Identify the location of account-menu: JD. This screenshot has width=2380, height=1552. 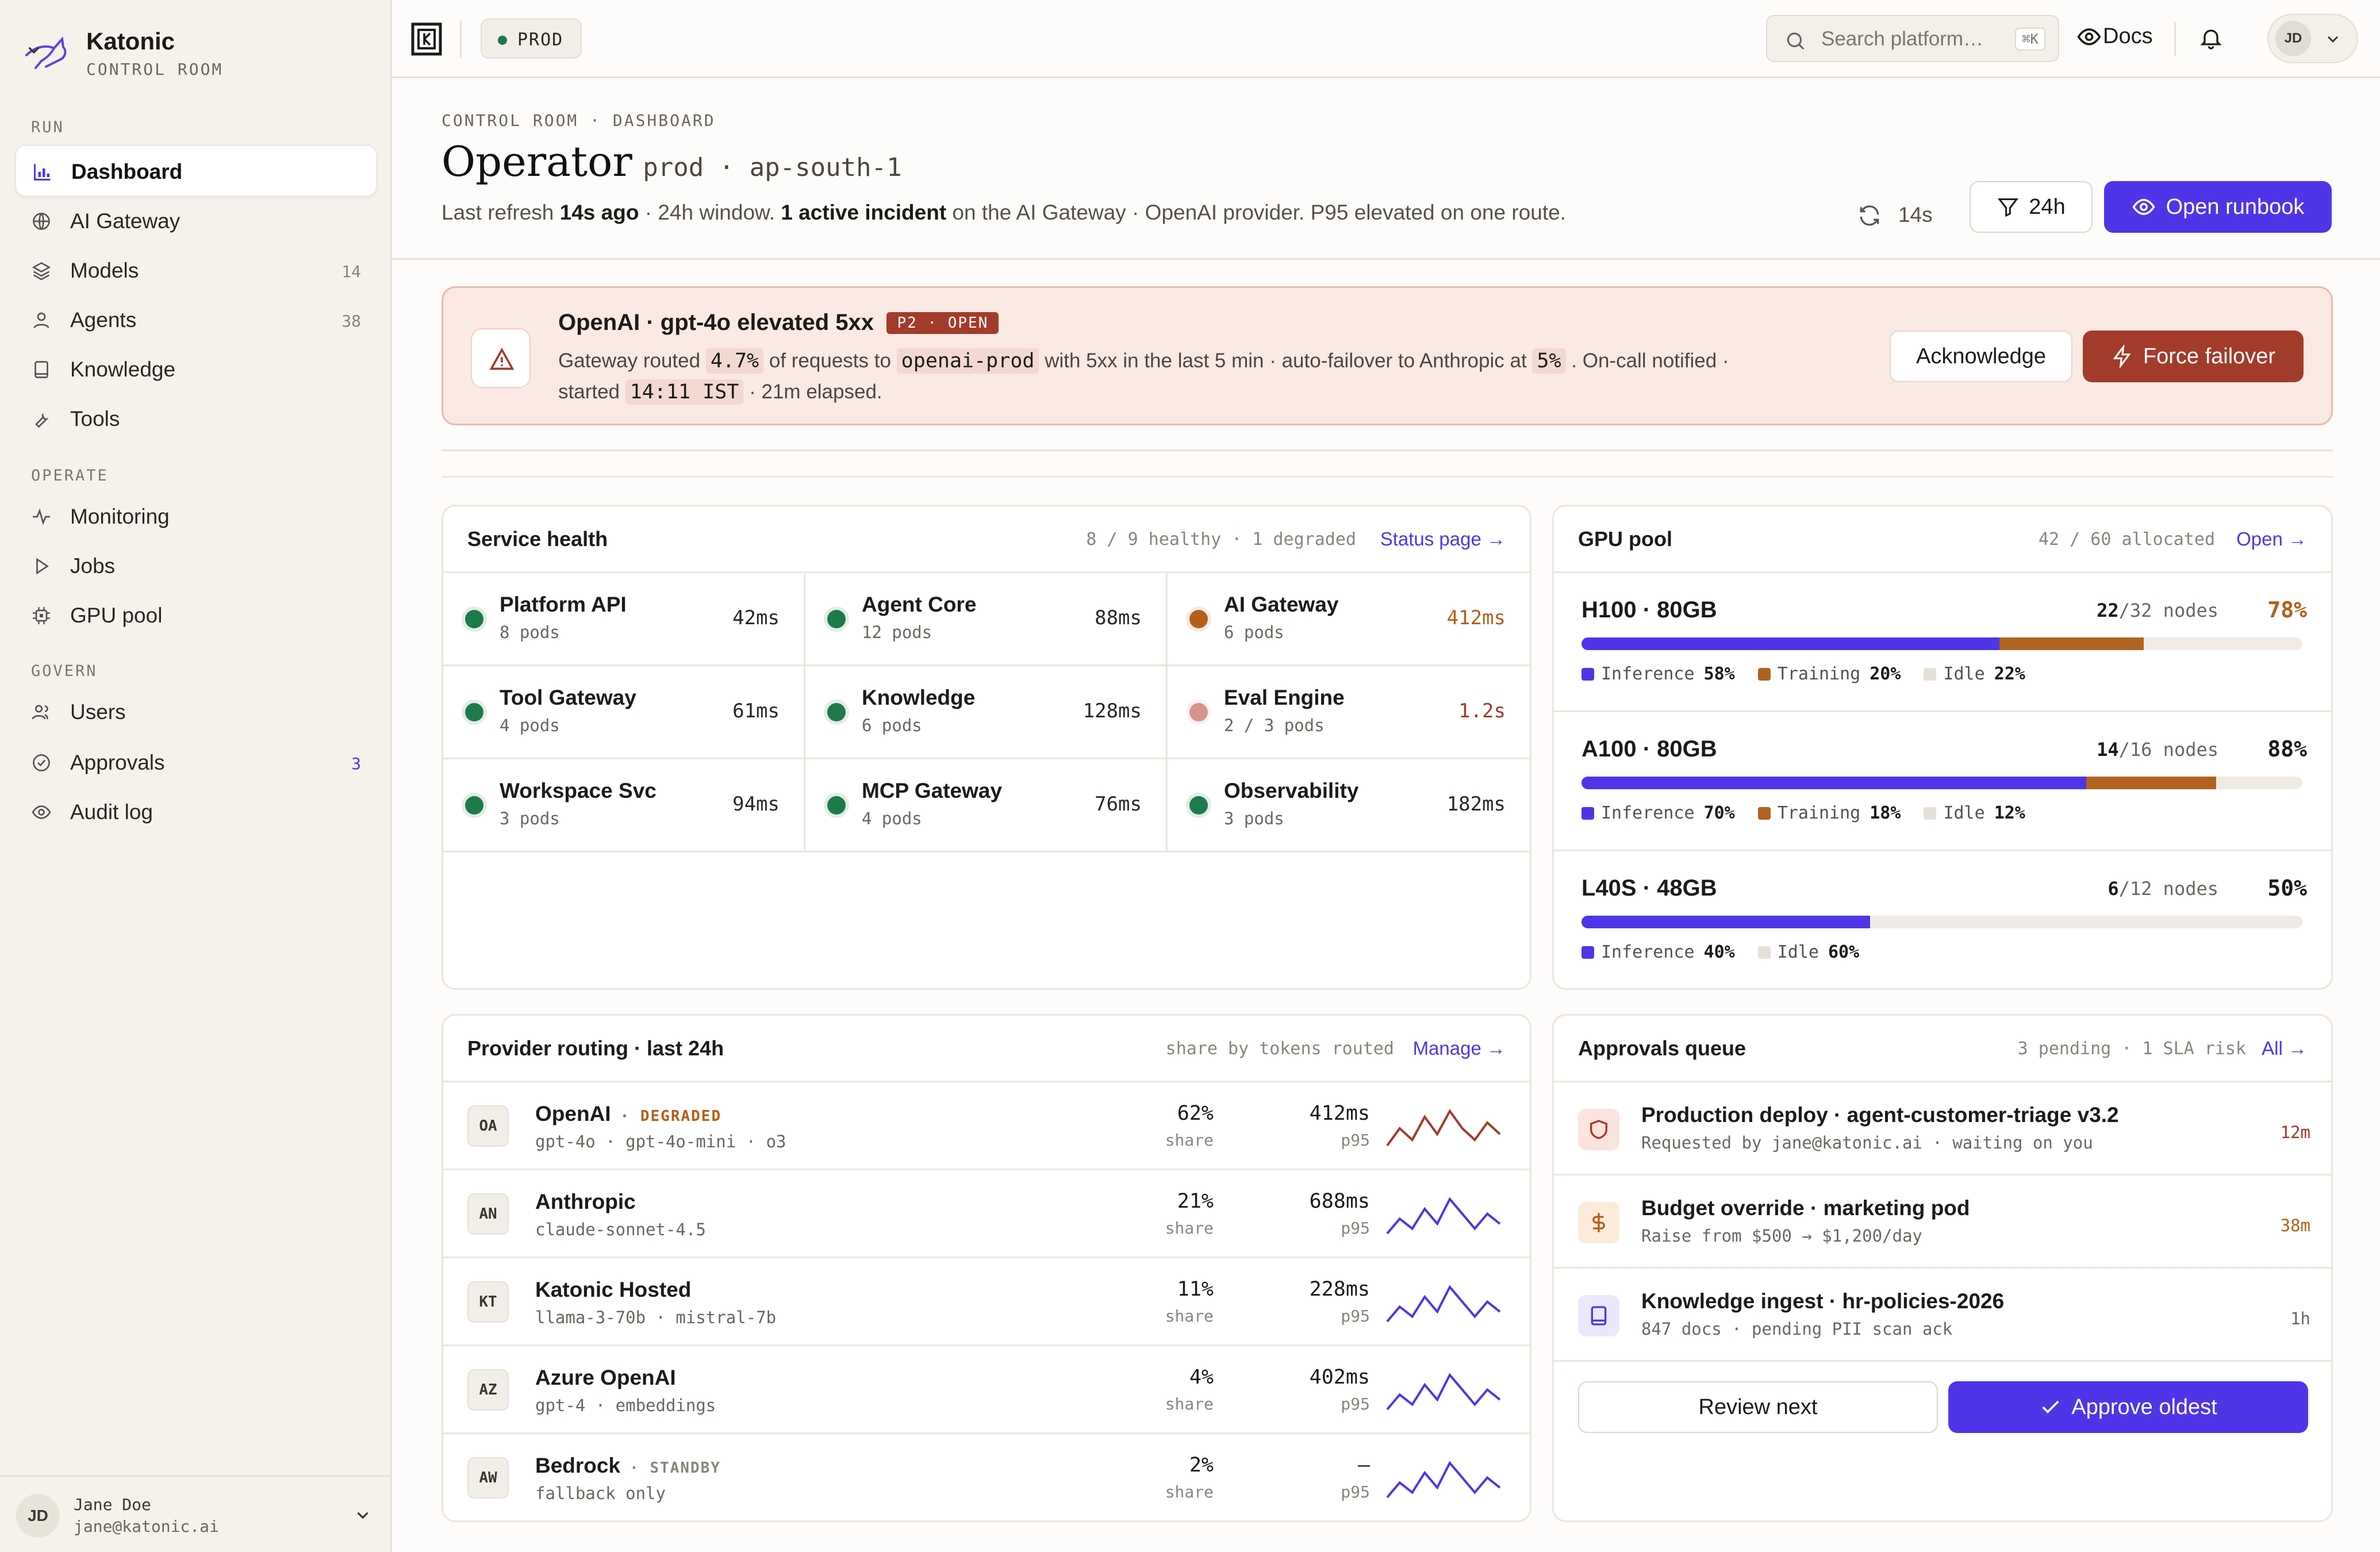
(2312, 38).